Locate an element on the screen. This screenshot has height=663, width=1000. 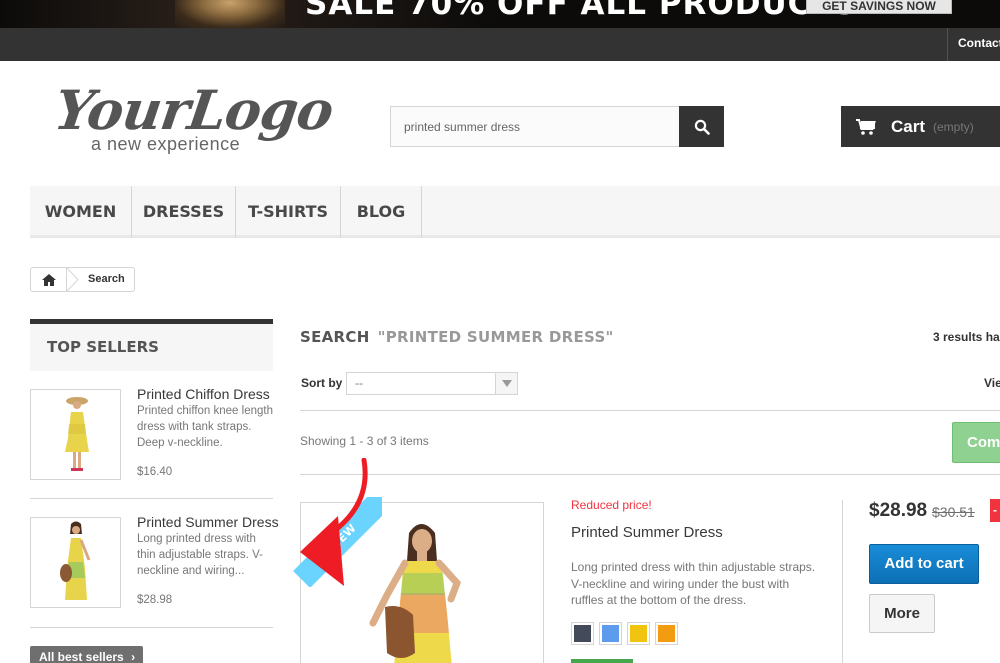
search-heading-label: SEARCH is located at coordinates (335, 337).